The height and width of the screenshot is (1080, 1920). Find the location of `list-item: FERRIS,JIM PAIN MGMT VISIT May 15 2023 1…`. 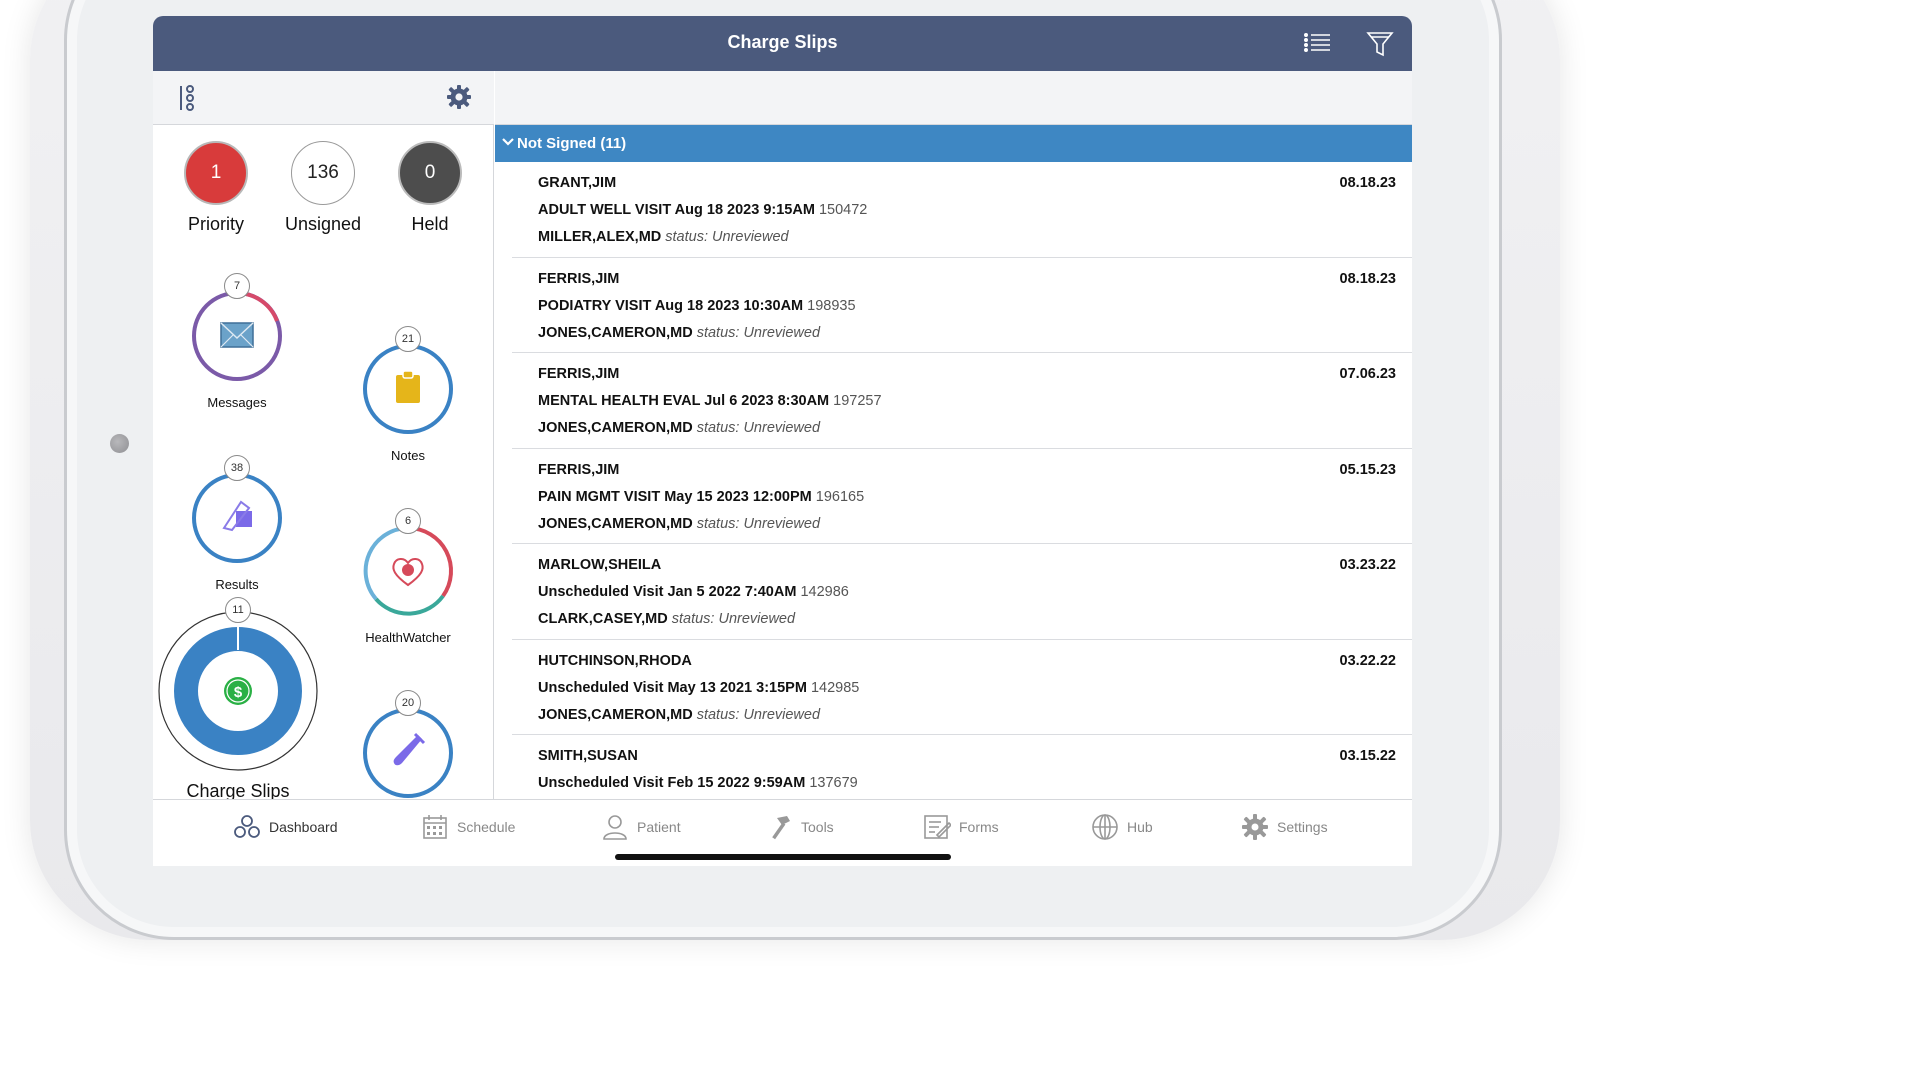

list-item: FERRIS,JIM PAIN MGMT VISIT May 15 2023 1… is located at coordinates (962, 496).